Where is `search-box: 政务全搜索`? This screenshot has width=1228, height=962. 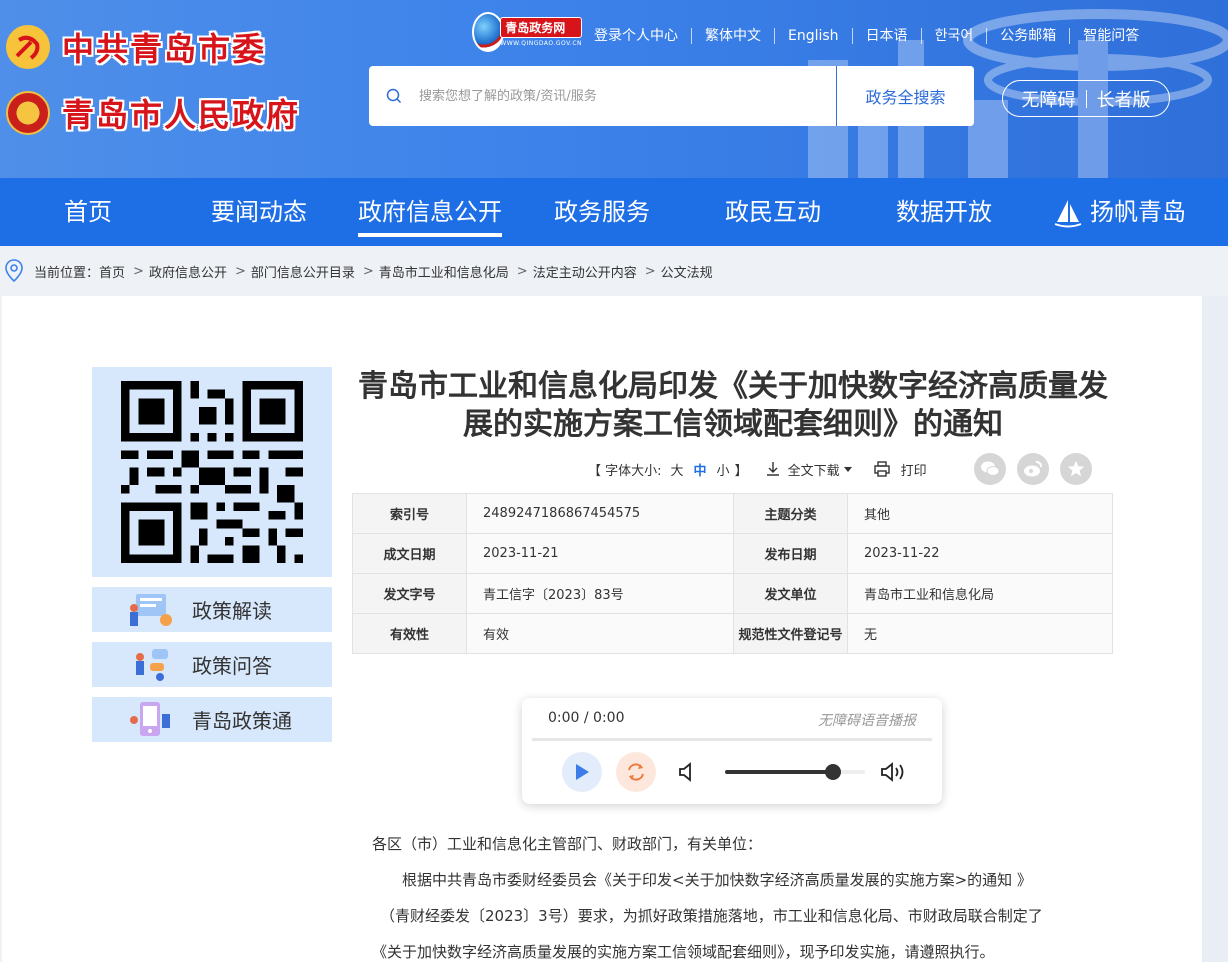 search-box: 政务全搜索 is located at coordinates (671, 96).